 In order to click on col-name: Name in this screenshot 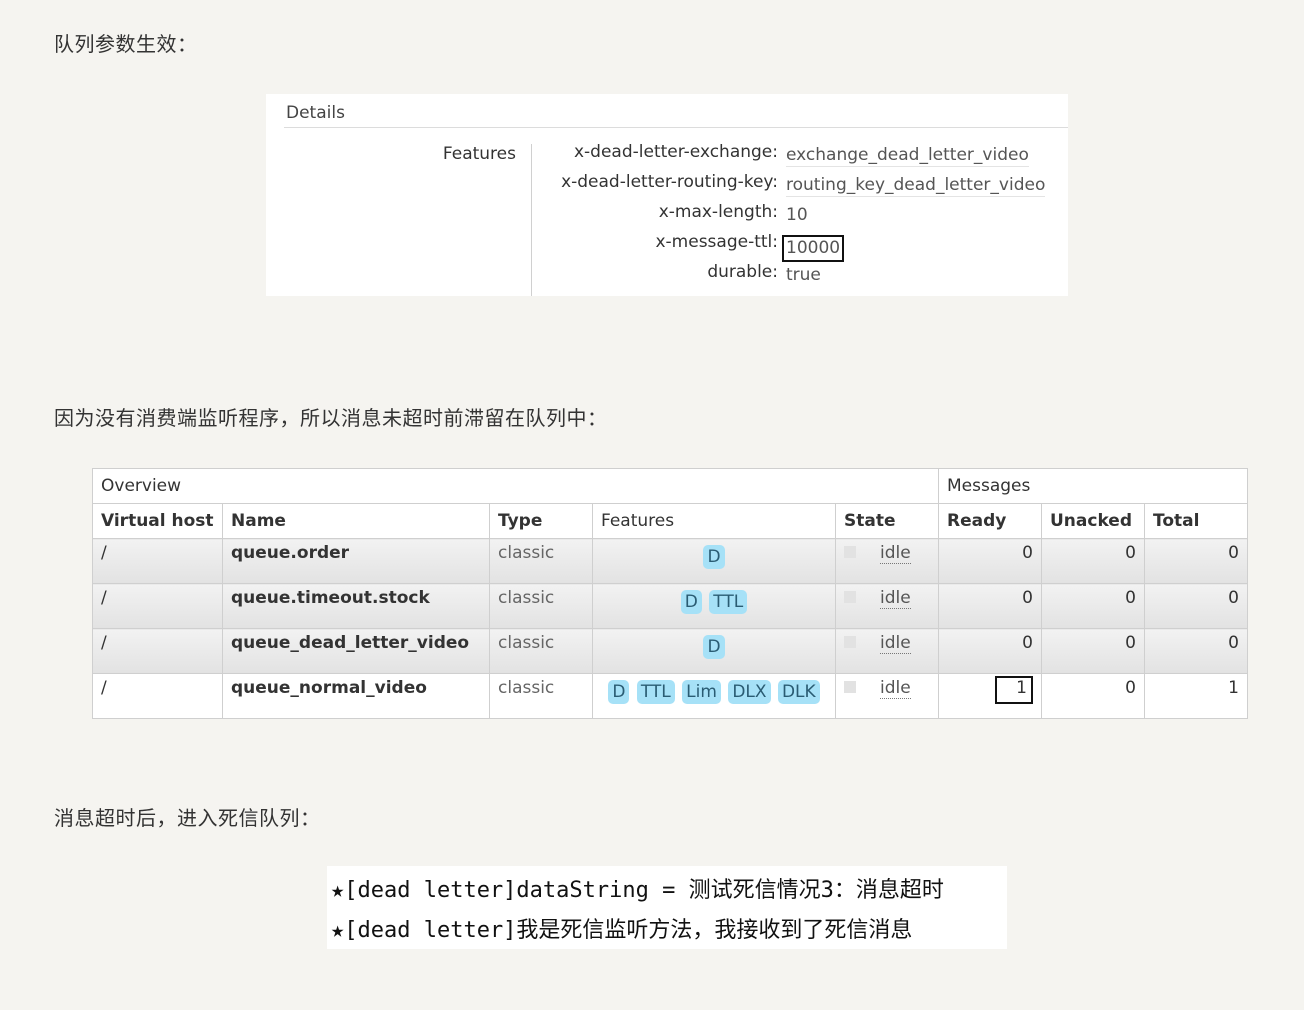, I will do `click(356, 521)`.